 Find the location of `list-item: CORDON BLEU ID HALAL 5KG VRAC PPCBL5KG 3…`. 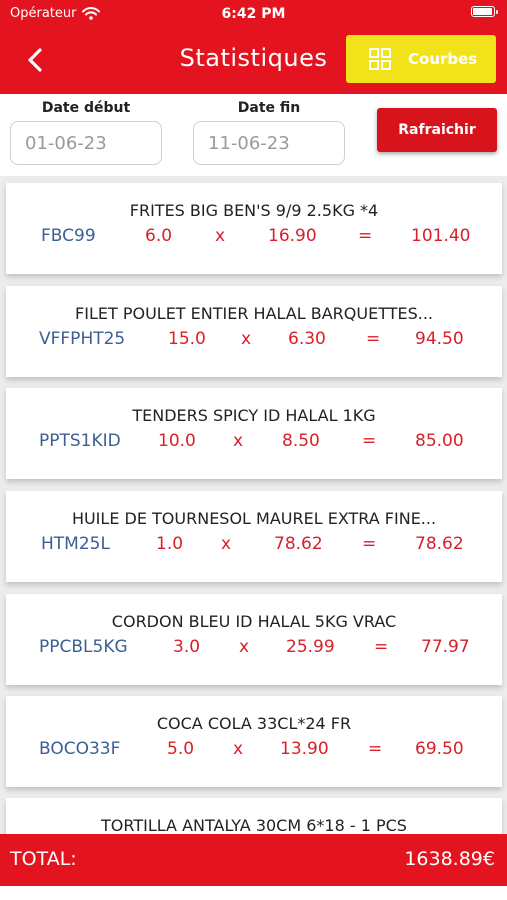

list-item: CORDON BLEU ID HALAL 5KG VRAC PPCBL5KG 3… is located at coordinates (254, 639).